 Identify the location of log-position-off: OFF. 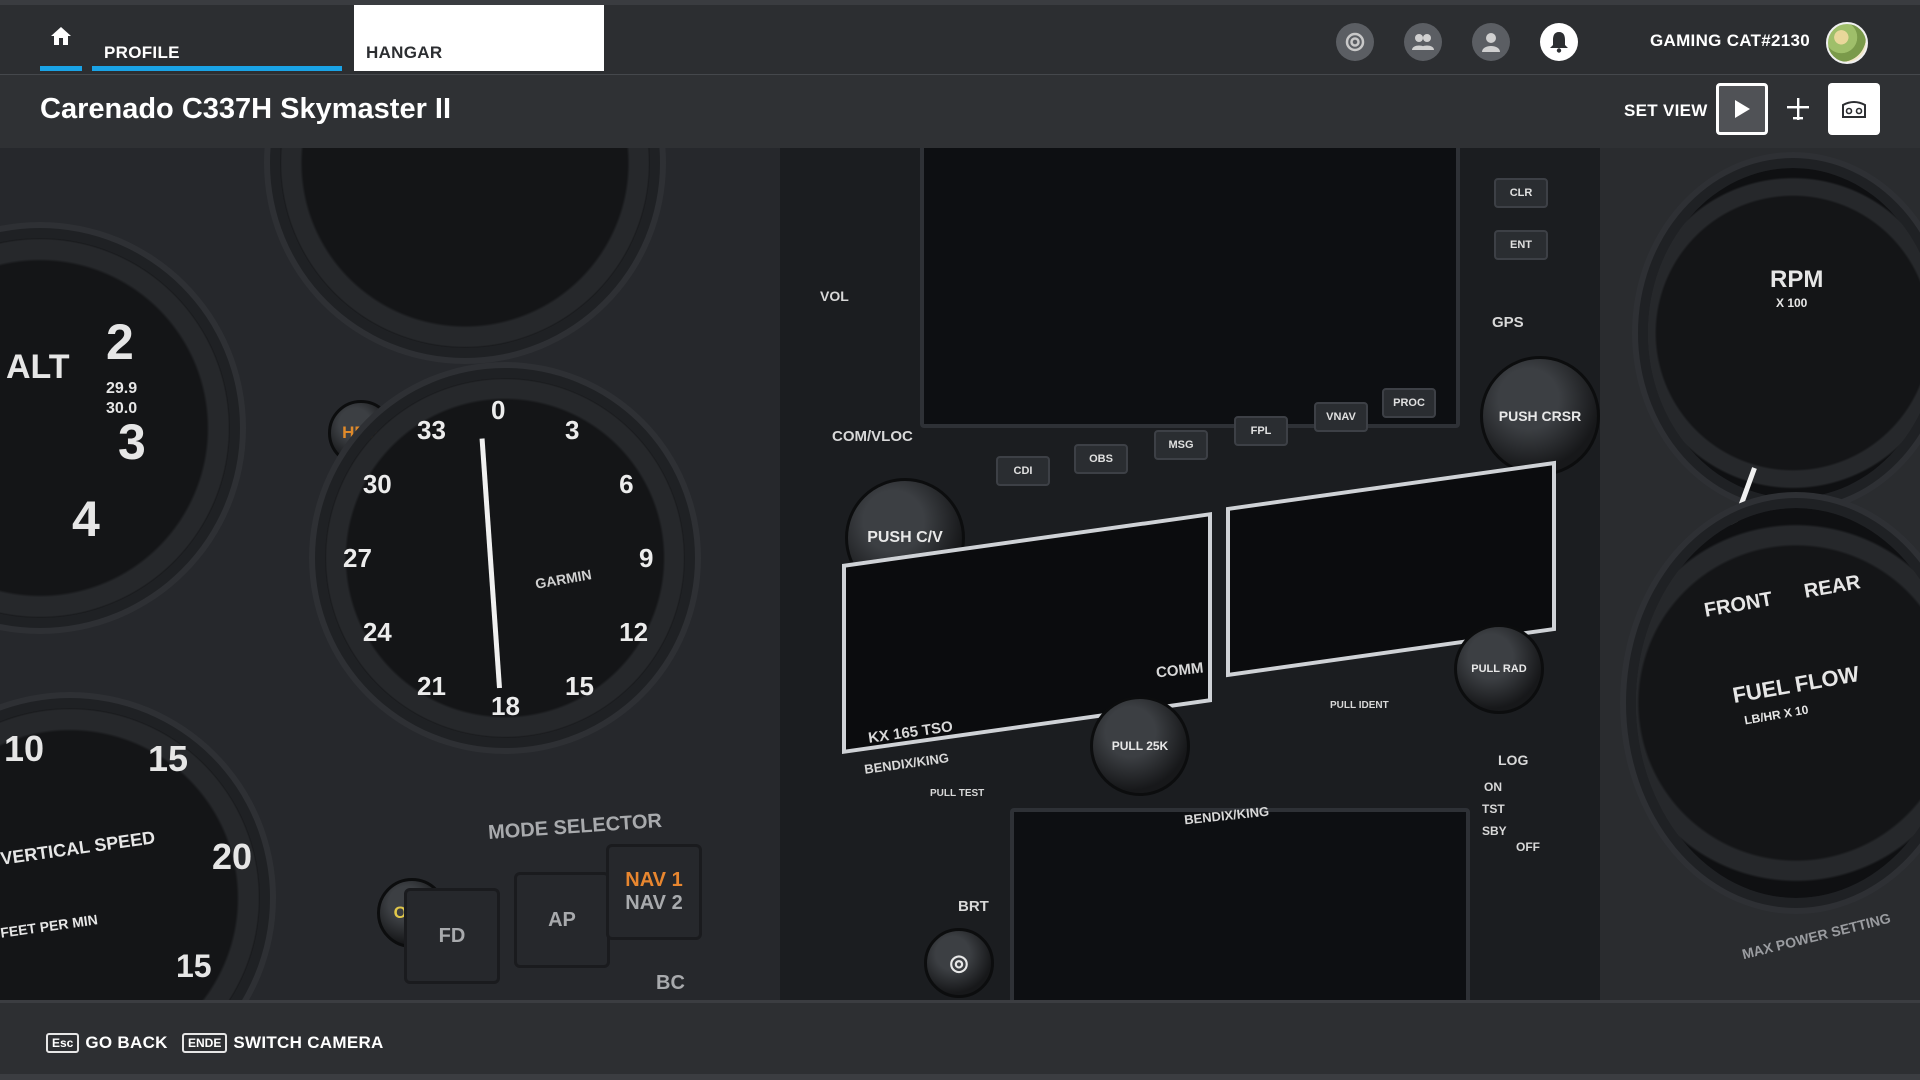
(1528, 847).